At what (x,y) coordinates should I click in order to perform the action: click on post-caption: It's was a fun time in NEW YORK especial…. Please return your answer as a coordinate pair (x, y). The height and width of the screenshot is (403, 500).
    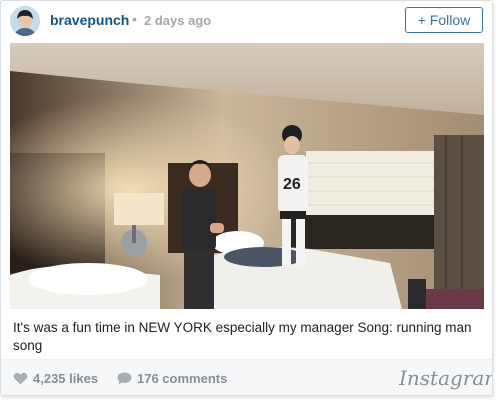
    Looking at the image, I should click on (242, 336).